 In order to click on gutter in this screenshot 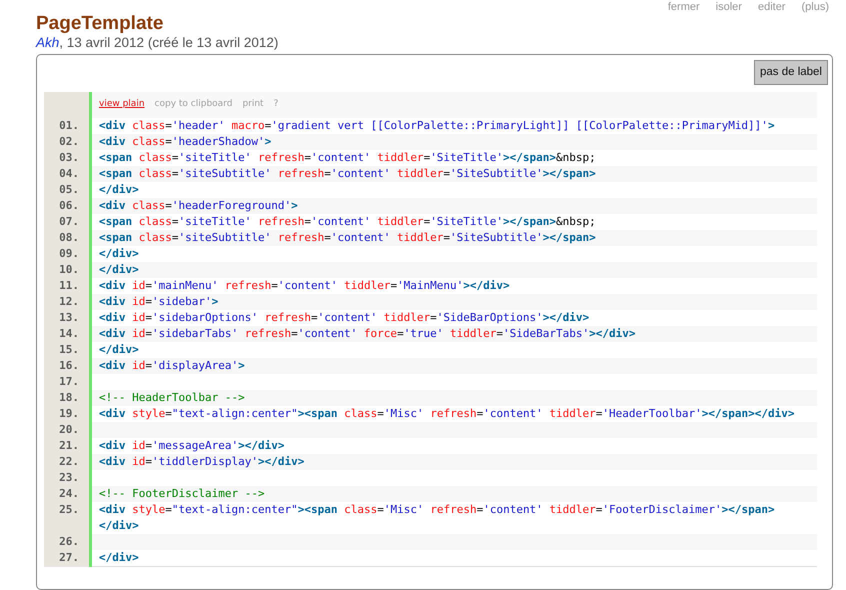, I will do `click(66, 105)`.